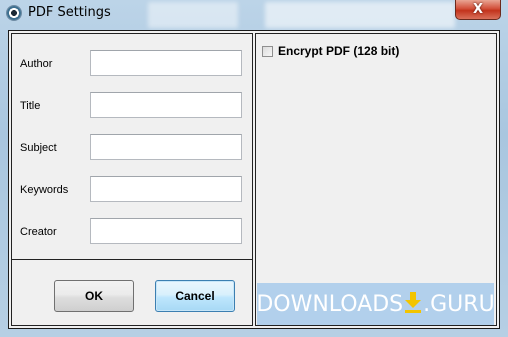 Image resolution: width=508 pixels, height=337 pixels. I want to click on cancel-button: Cancel, so click(195, 296).